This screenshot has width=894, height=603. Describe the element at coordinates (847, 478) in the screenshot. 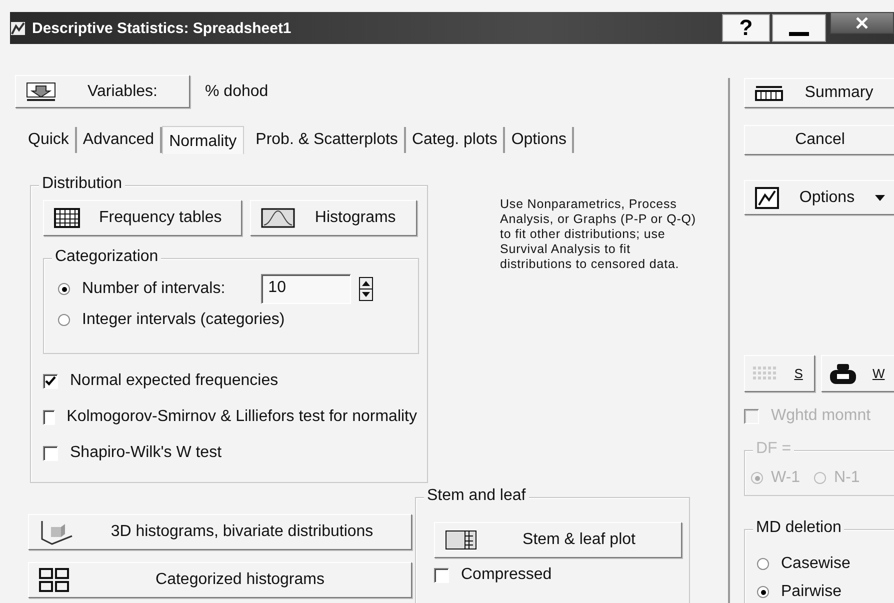

I see `radio-label: N-1` at that location.